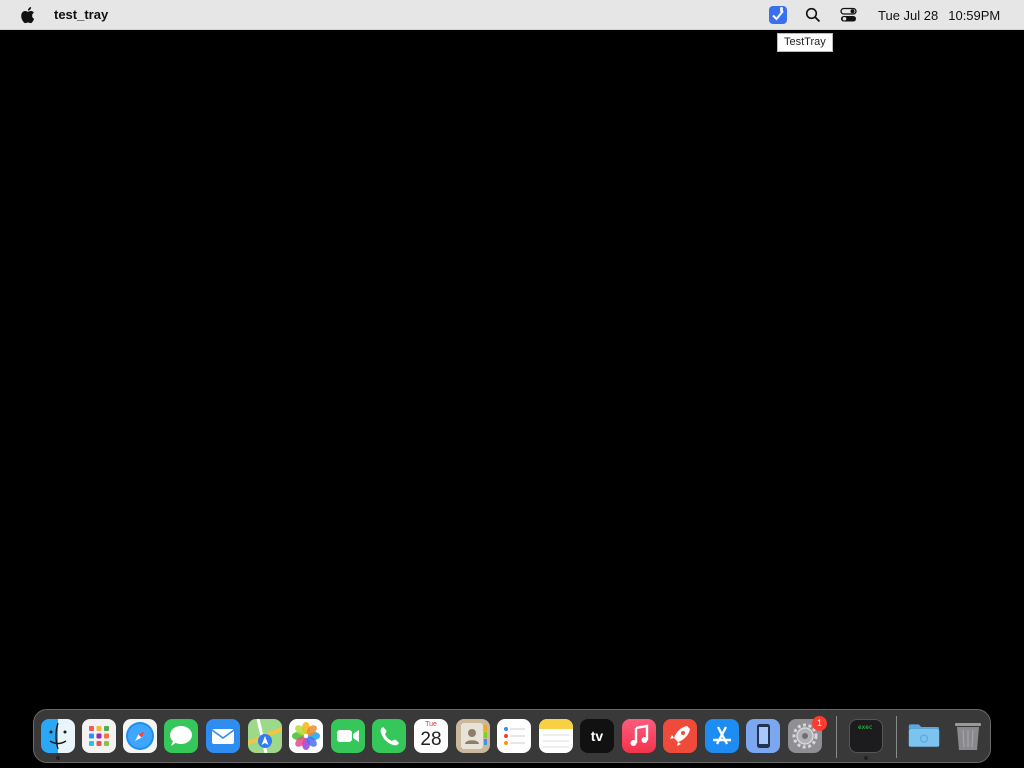  What do you see at coordinates (974, 15) in the screenshot?
I see `clock-time: 10:59PM` at bounding box center [974, 15].